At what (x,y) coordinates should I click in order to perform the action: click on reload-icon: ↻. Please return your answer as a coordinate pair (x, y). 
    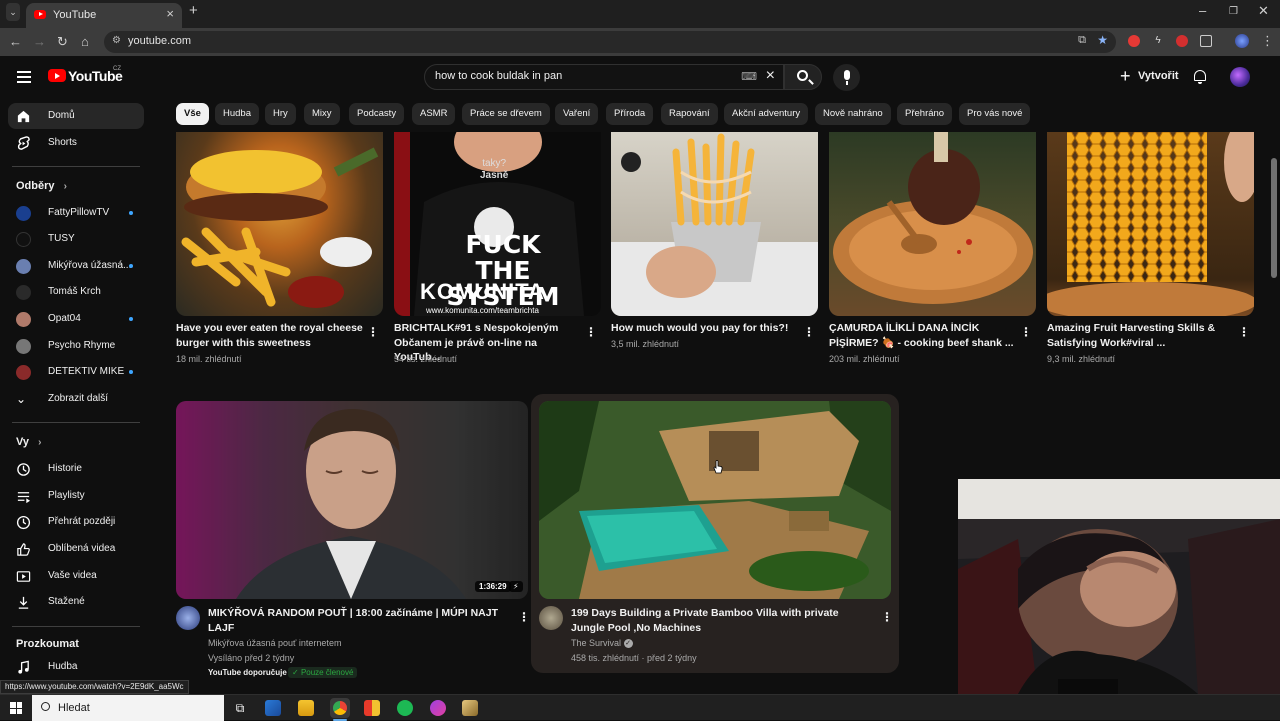
    Looking at the image, I should click on (62, 42).